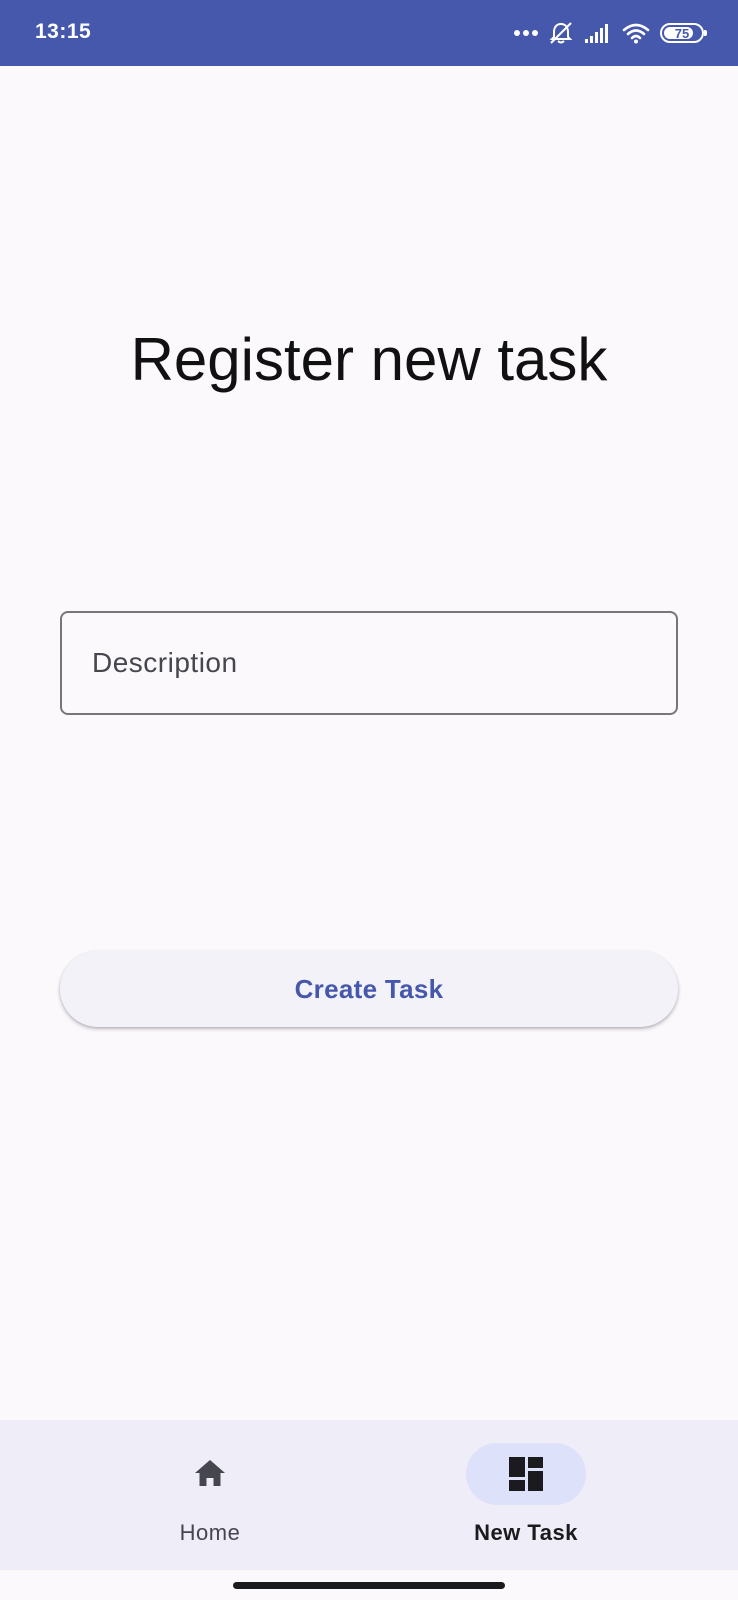  What do you see at coordinates (369, 33) in the screenshot?
I see `status-bar: 13:15 75` at bounding box center [369, 33].